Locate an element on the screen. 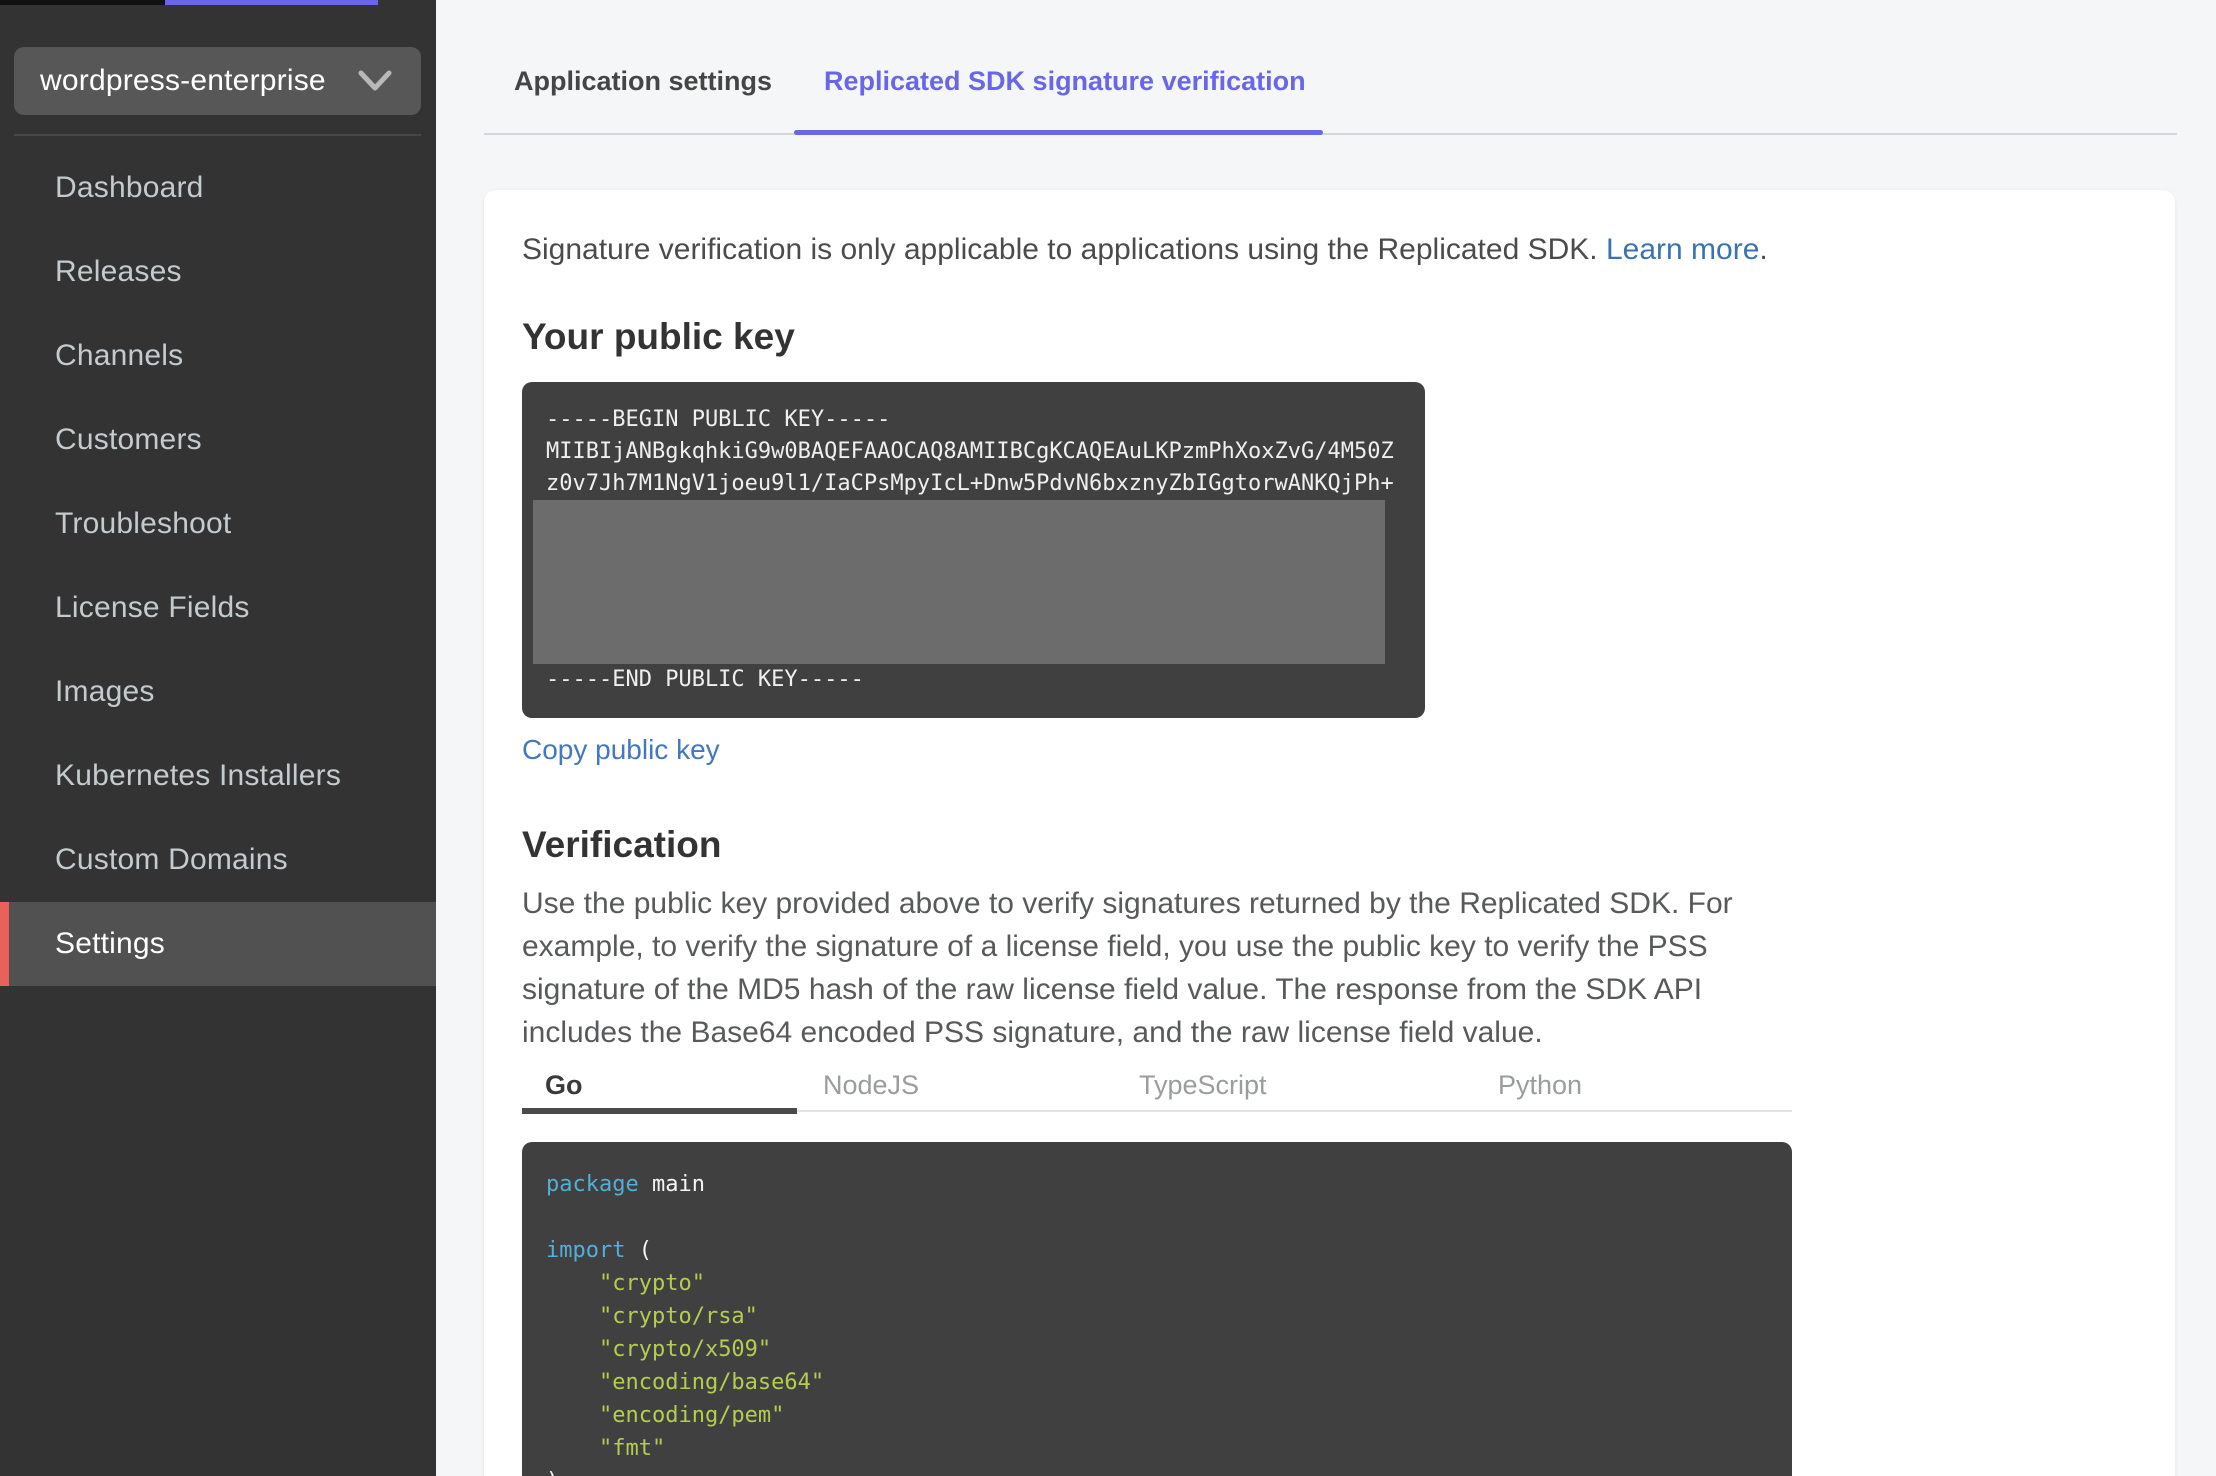  active-tab-underline is located at coordinates (1058, 132).